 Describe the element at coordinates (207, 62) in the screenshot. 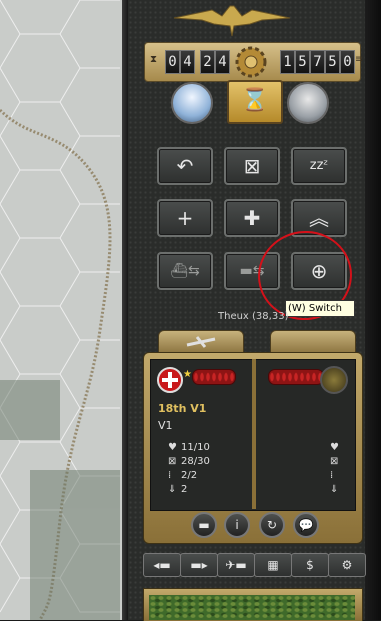

I see `max-turn-digit: 2` at that location.